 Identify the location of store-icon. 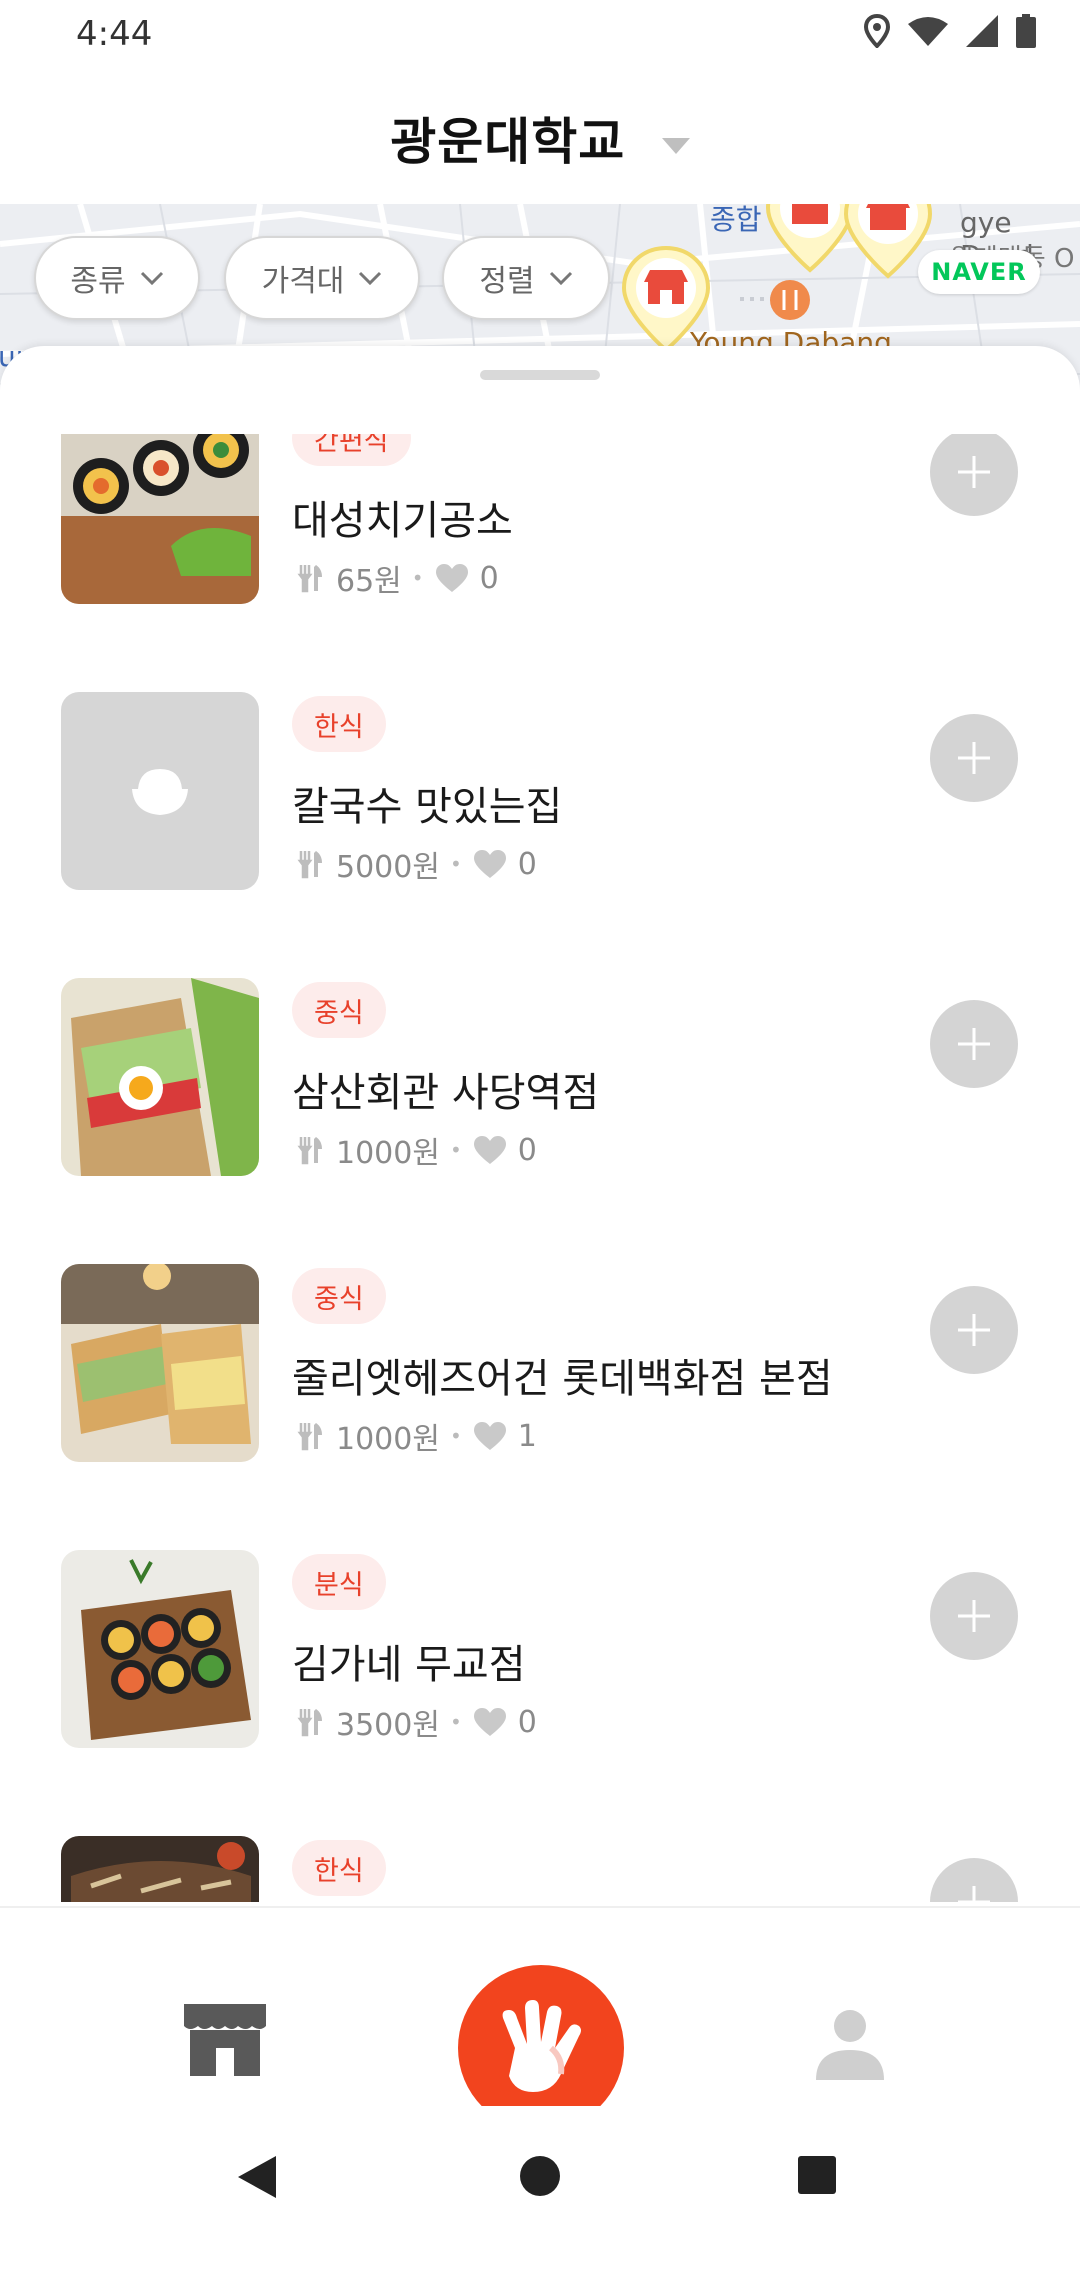
(225, 2040).